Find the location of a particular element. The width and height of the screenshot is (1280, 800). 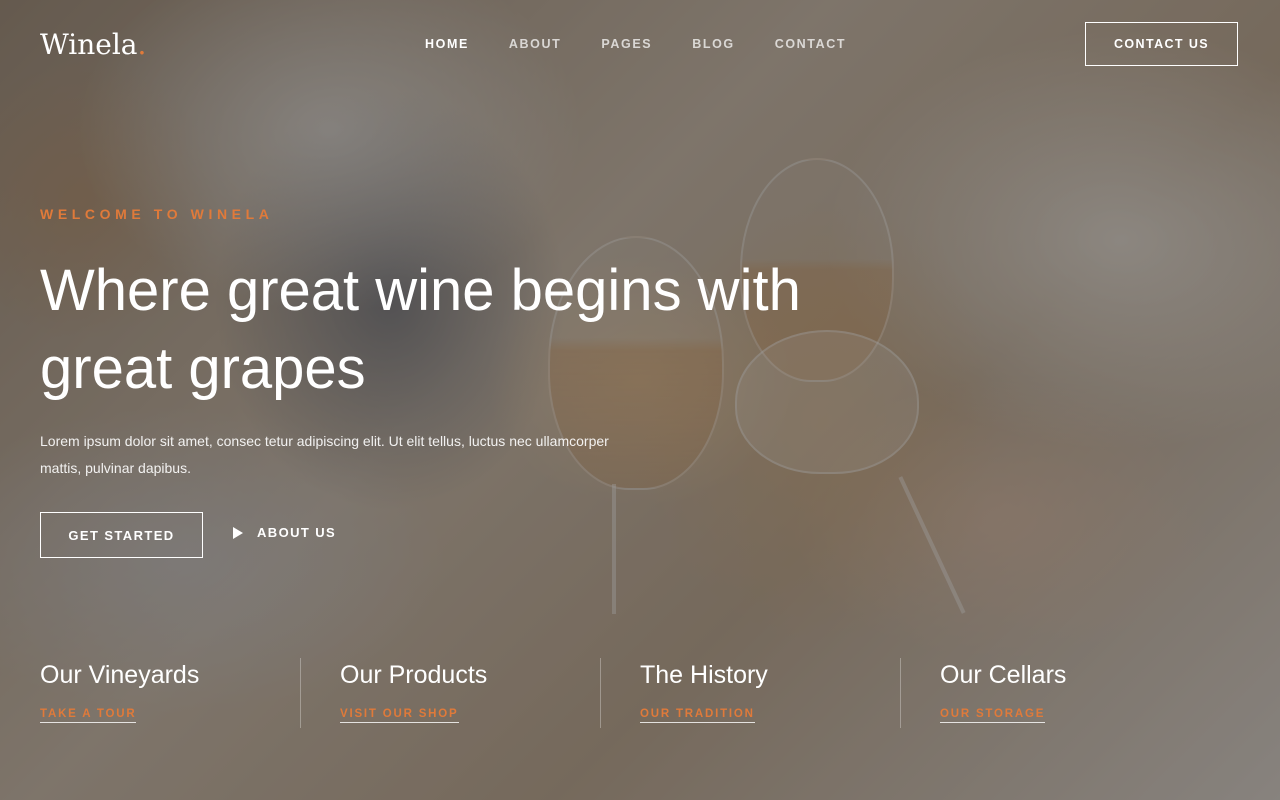

nav-item-blog: BLOG is located at coordinates (713, 44).